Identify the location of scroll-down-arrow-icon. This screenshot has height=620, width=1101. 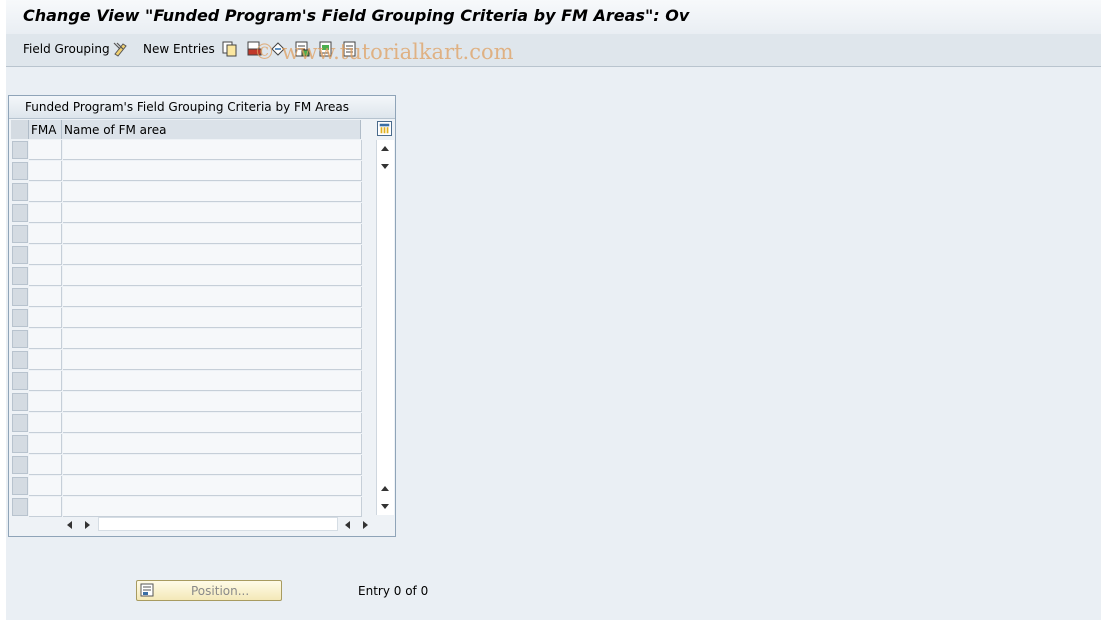
(385, 166).